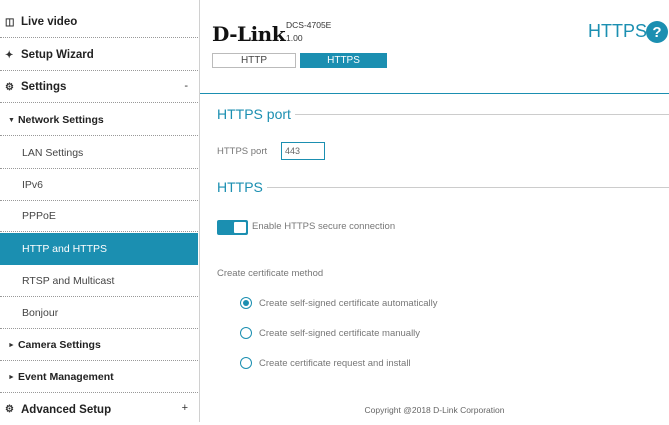 The height and width of the screenshot is (425, 669). What do you see at coordinates (246, 333) in the screenshot?
I see `radio-self-signed-manual` at bounding box center [246, 333].